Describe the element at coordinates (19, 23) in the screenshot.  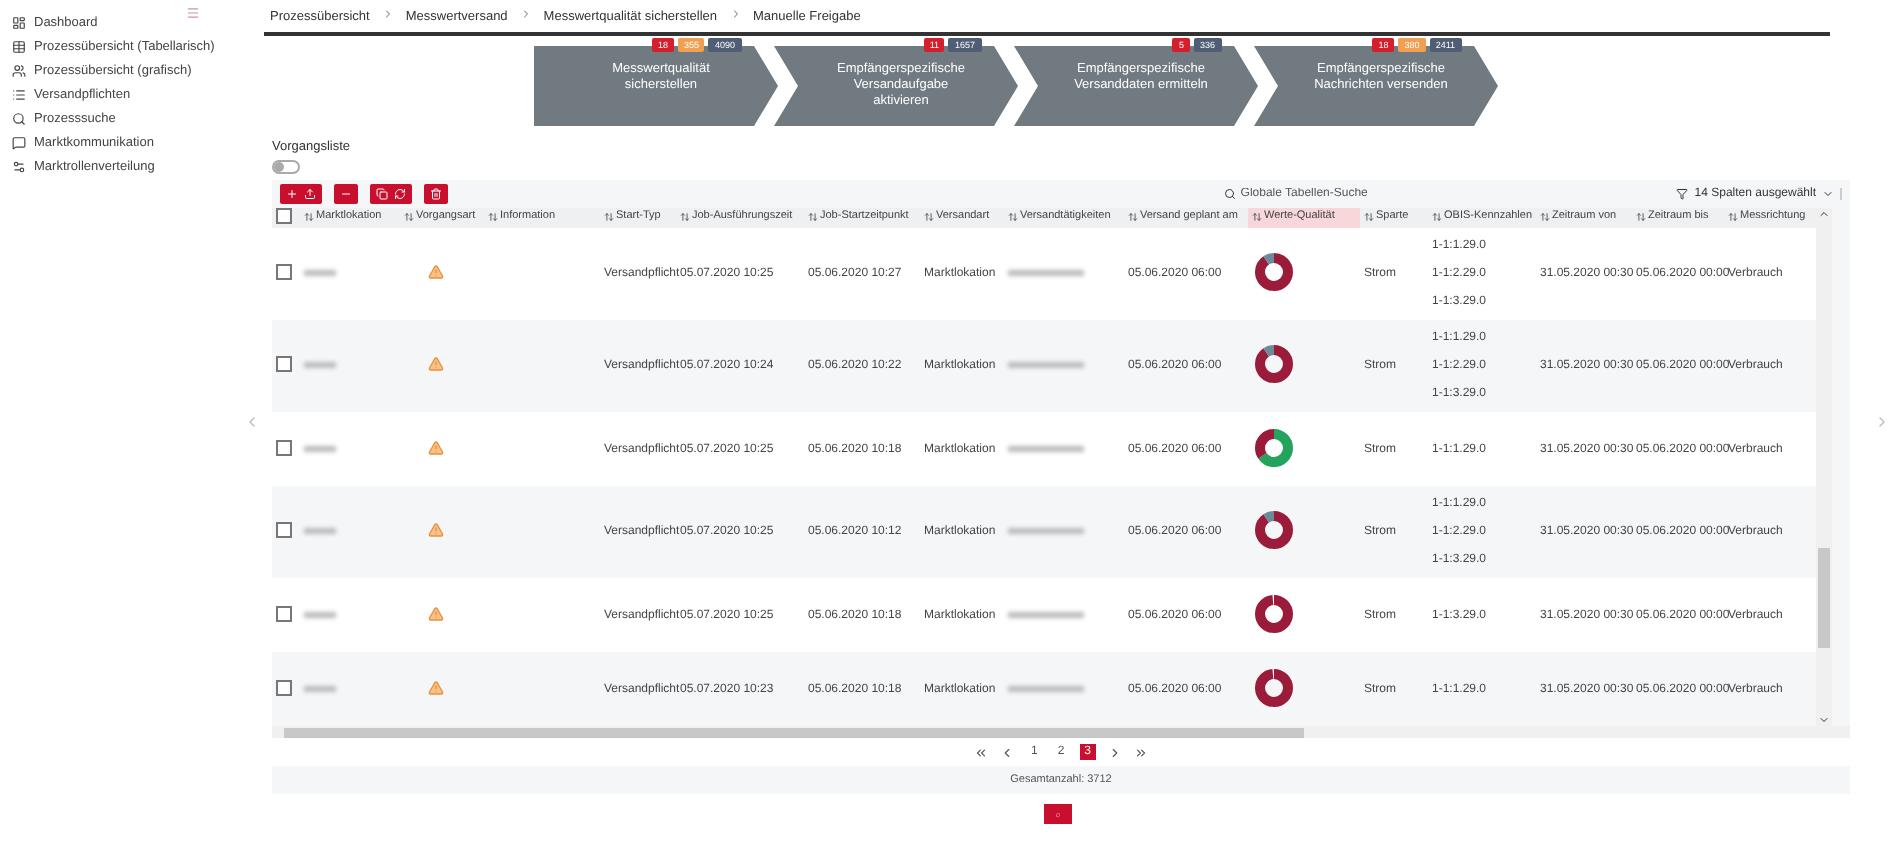
I see `dashboard-icon` at that location.